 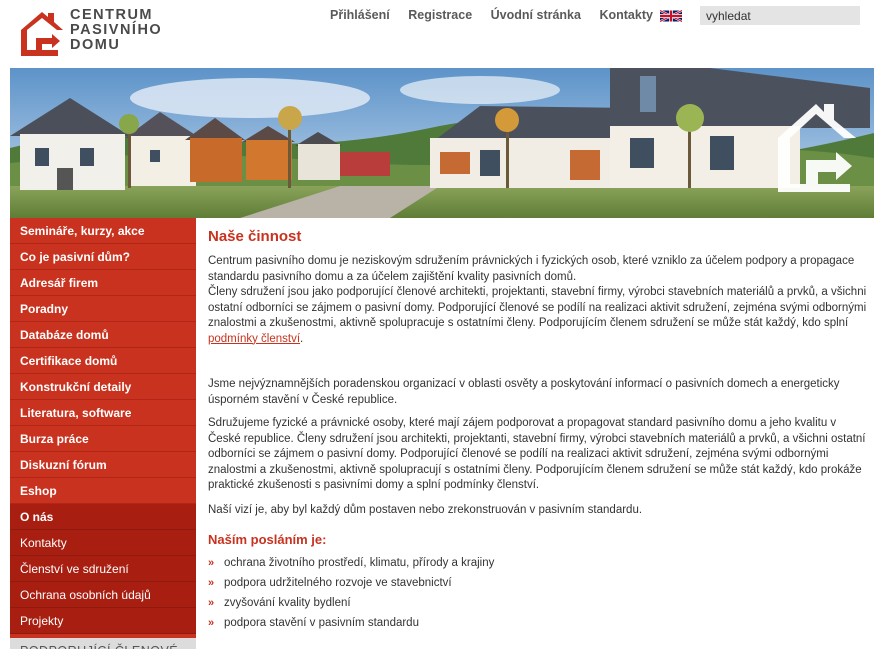 I want to click on page-title: Naše činnost, so click(x=255, y=236).